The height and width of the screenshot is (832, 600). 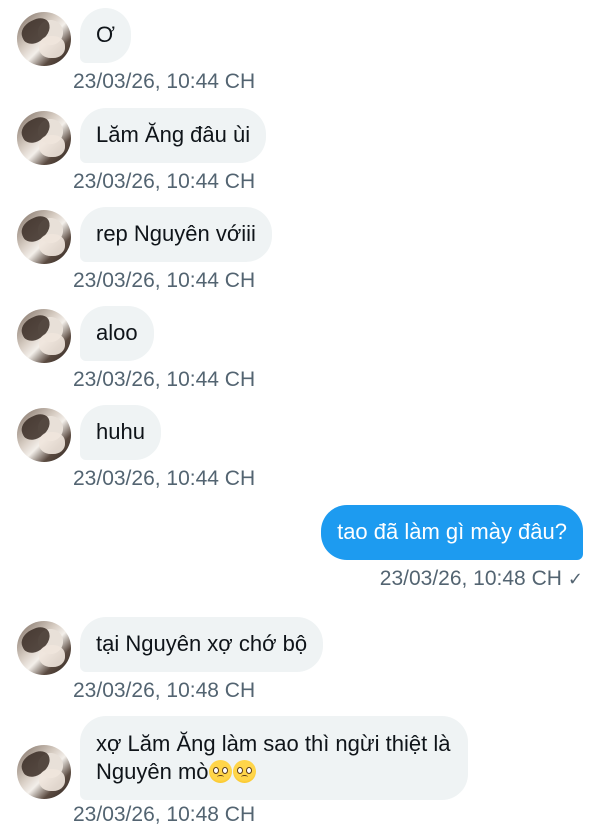 I want to click on checkmark-icon: ✓, so click(x=575, y=579).